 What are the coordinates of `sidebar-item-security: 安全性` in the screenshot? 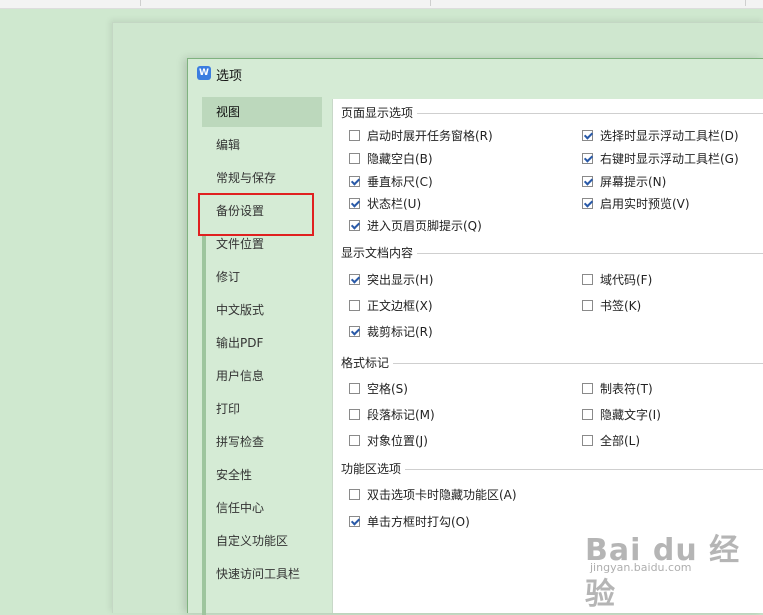 It's located at (262, 475).